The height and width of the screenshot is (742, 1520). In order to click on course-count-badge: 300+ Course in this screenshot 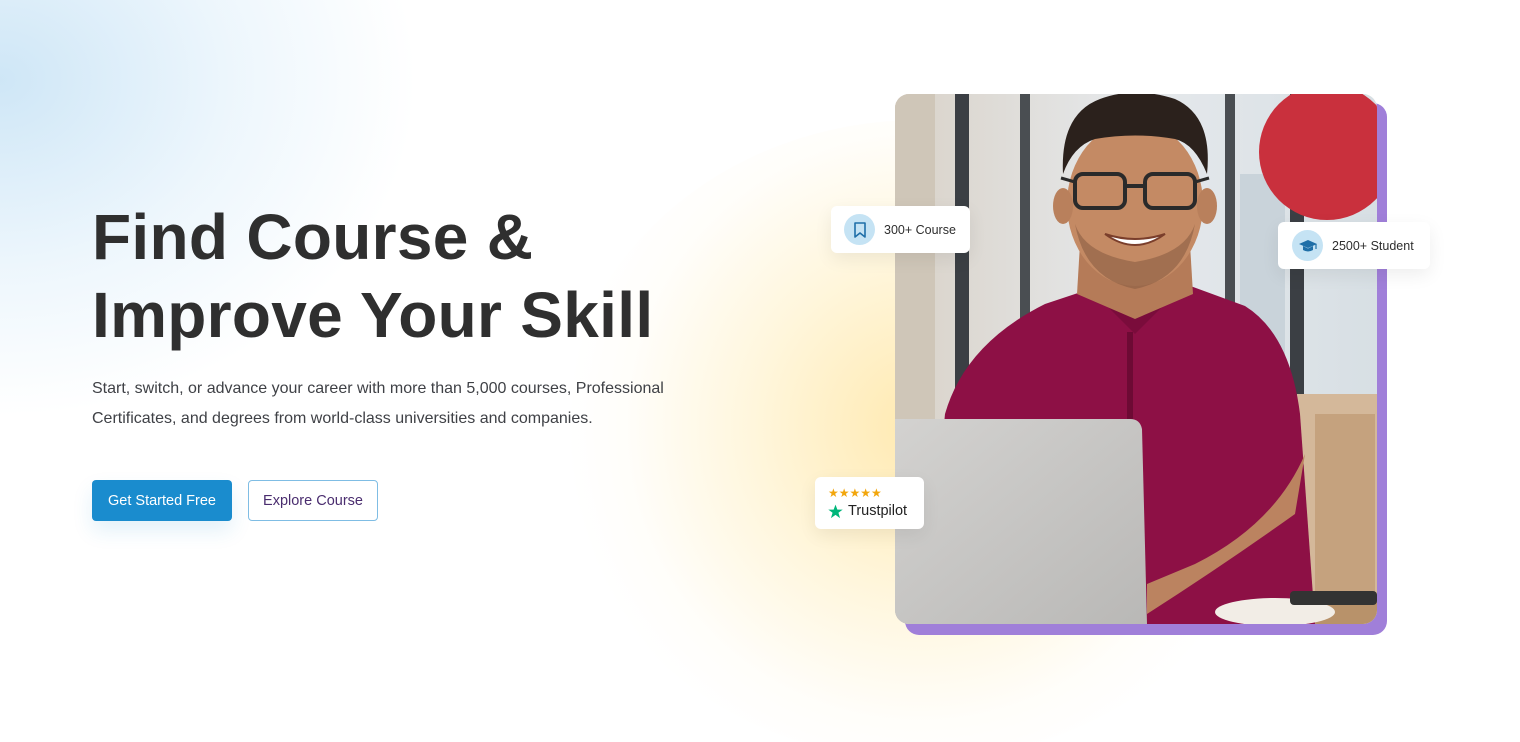, I will do `click(900, 229)`.